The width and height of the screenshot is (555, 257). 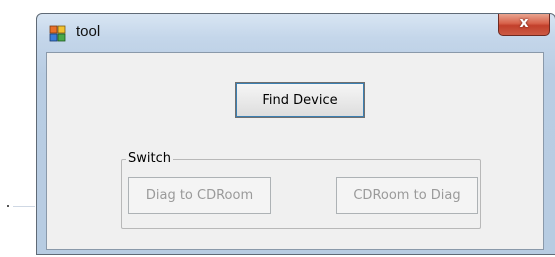 I want to click on application-icon, so click(x=57, y=33).